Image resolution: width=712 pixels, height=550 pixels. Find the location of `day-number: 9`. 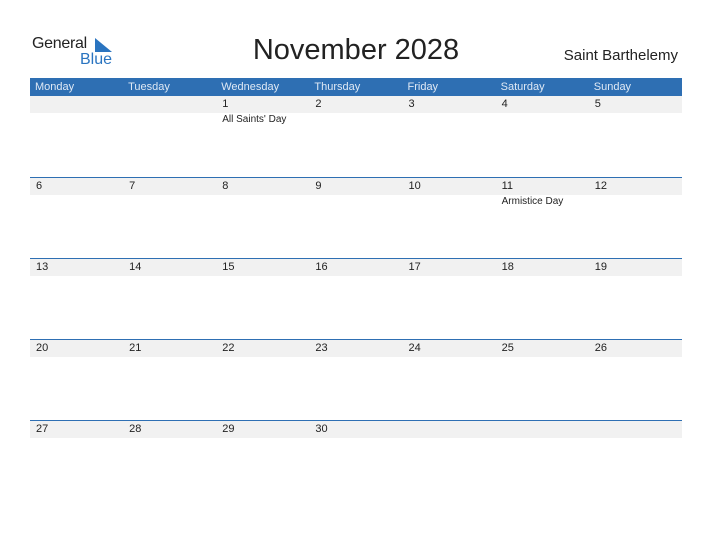

day-number: 9 is located at coordinates (318, 186).